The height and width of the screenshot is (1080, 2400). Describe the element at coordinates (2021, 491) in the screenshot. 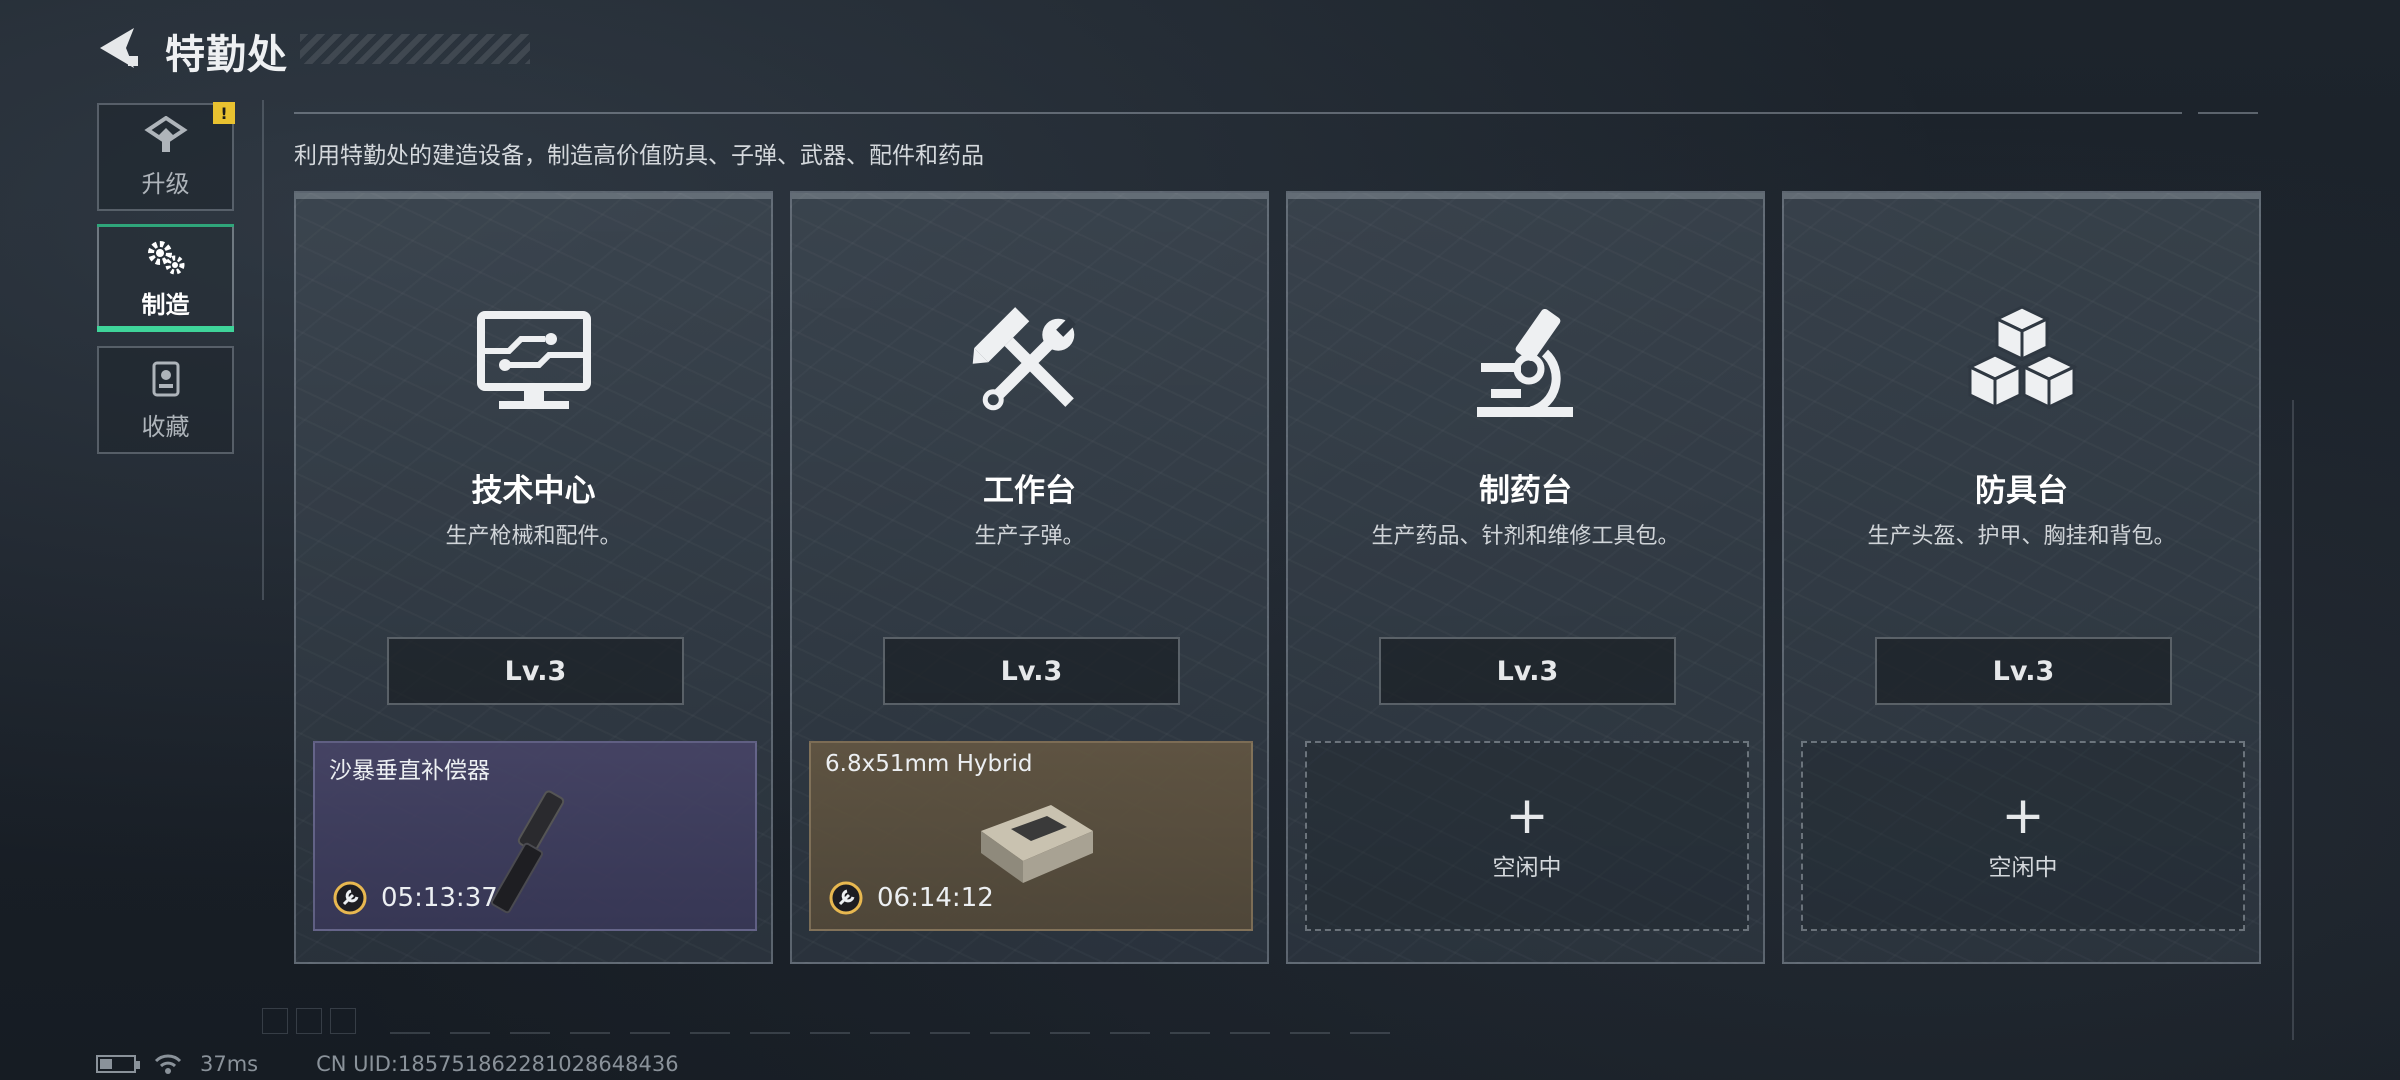

I see `station-name: 防具台` at that location.